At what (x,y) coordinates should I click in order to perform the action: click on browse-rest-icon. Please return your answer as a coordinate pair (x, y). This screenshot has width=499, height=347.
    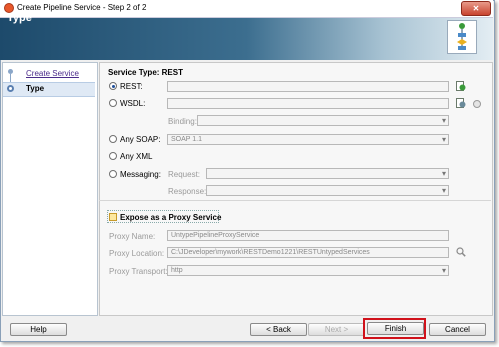
    Looking at the image, I should click on (461, 86).